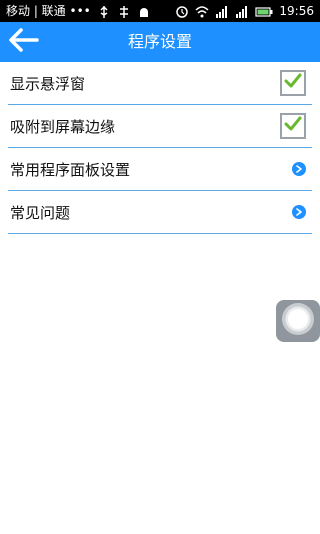 The height and width of the screenshot is (534, 320). I want to click on page-title: 程序设置, so click(159, 41).